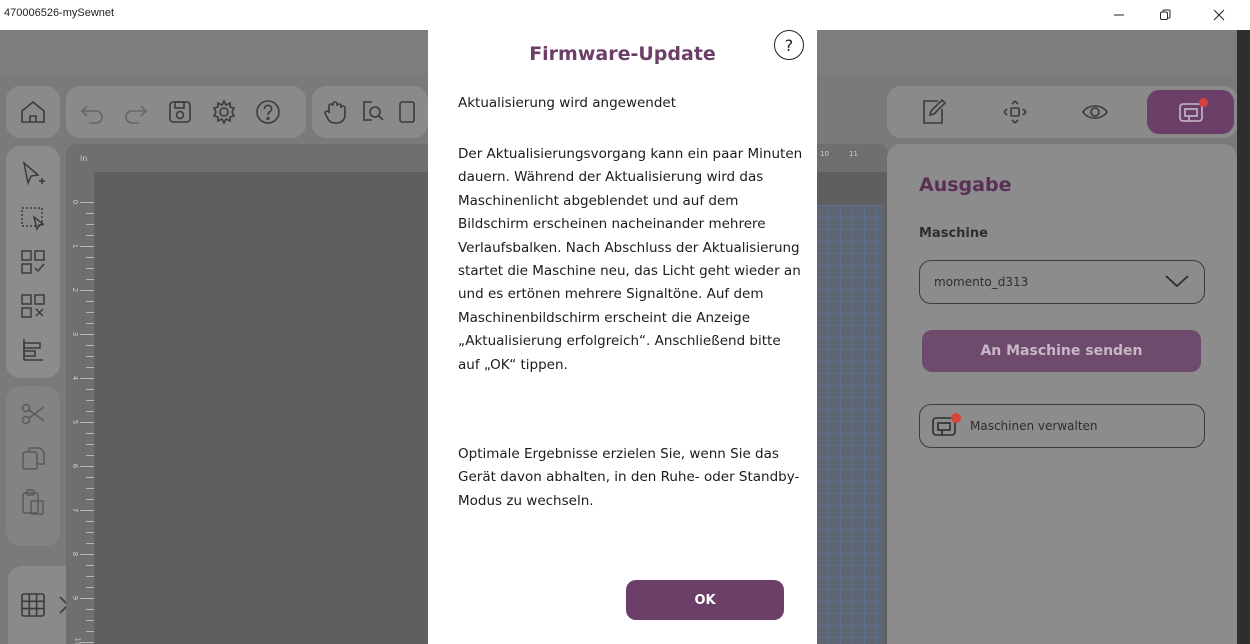  I want to click on ruler-number: 5, so click(75, 422).